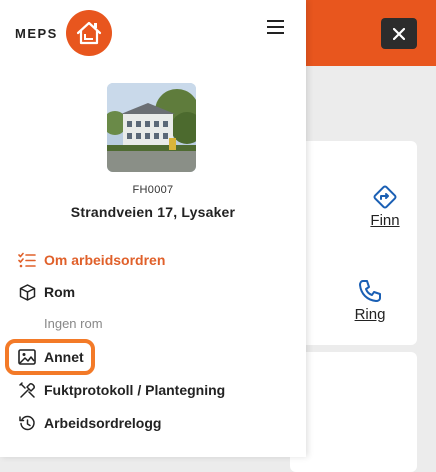  I want to click on phone-icon, so click(370, 291).